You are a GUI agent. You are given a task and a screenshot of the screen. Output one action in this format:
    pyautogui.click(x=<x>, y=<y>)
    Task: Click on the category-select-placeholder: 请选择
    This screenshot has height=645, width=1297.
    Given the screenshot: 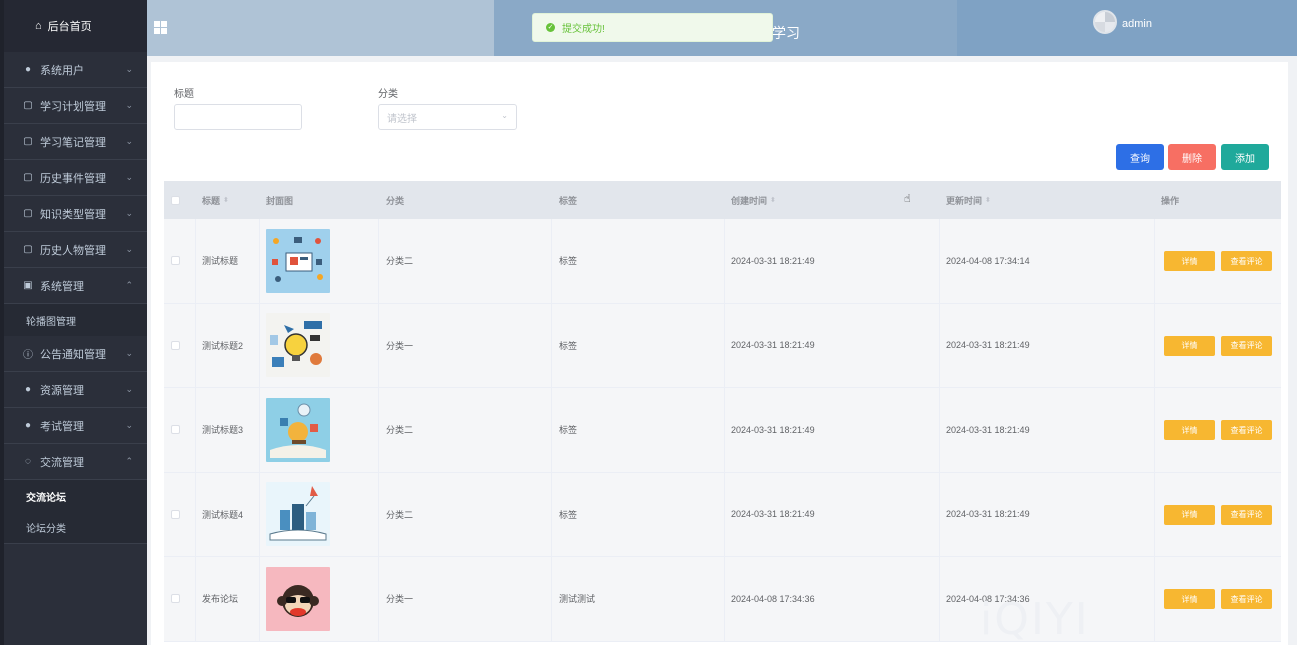 What is the action you would take?
    pyautogui.click(x=402, y=119)
    